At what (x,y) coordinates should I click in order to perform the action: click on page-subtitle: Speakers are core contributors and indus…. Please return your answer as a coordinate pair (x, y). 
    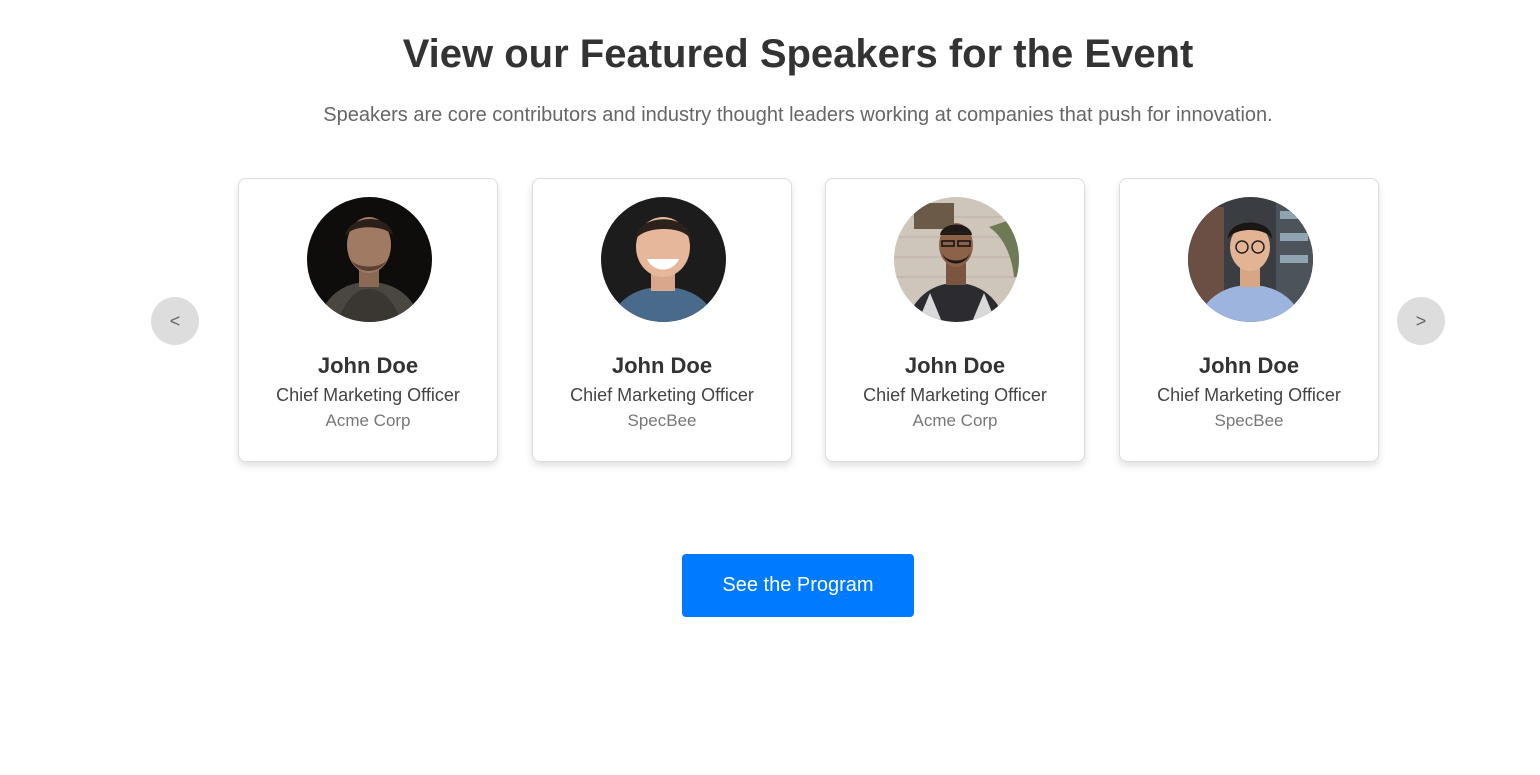
    Looking at the image, I should click on (798, 115).